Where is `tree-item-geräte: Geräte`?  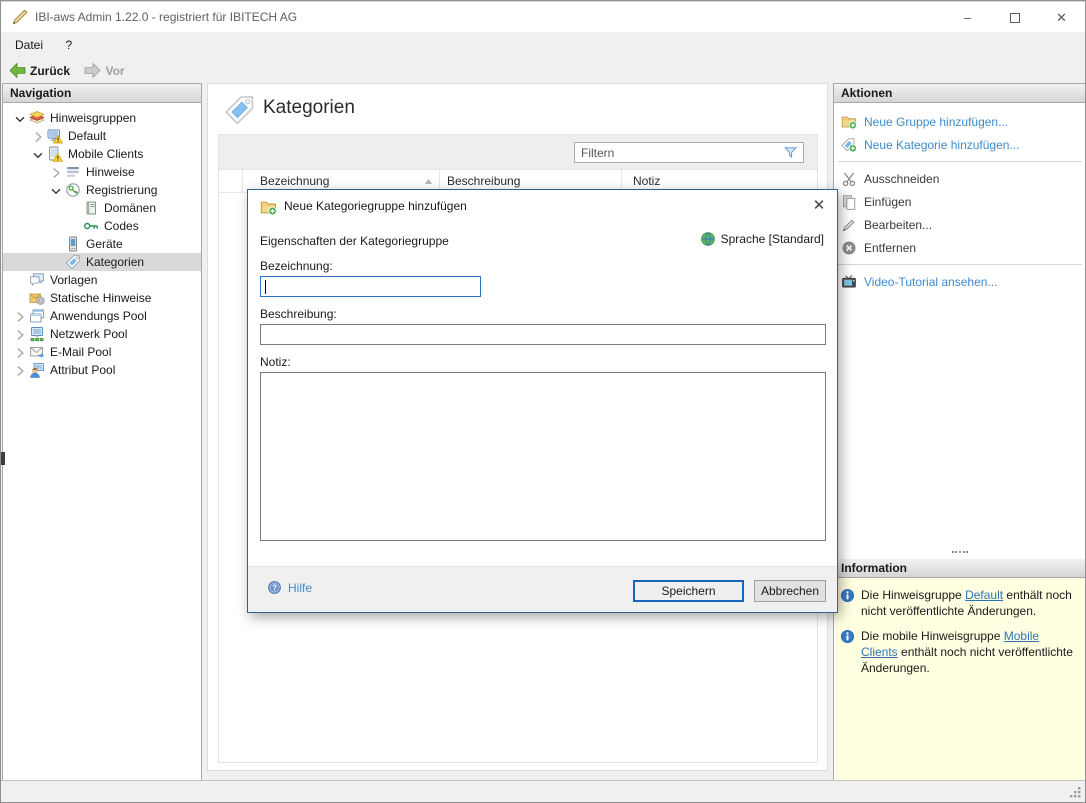
tree-item-geräte: Geräte is located at coordinates (102, 244).